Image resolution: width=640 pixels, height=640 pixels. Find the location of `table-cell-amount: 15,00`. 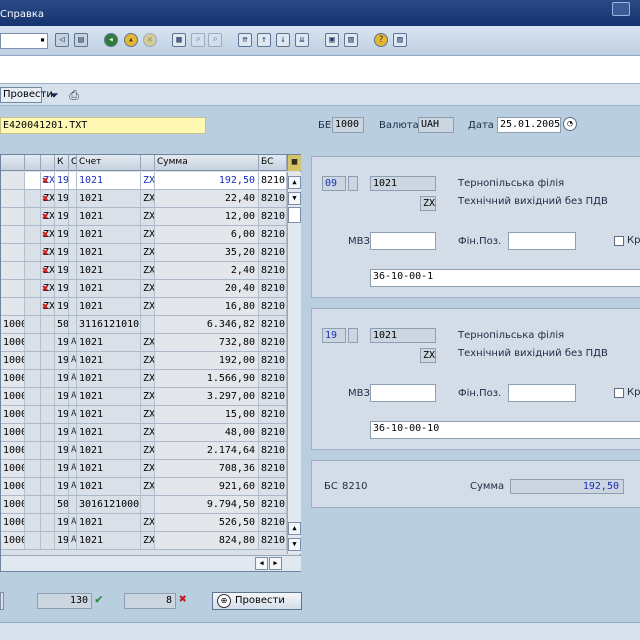

table-cell-amount: 15,00 is located at coordinates (207, 414).